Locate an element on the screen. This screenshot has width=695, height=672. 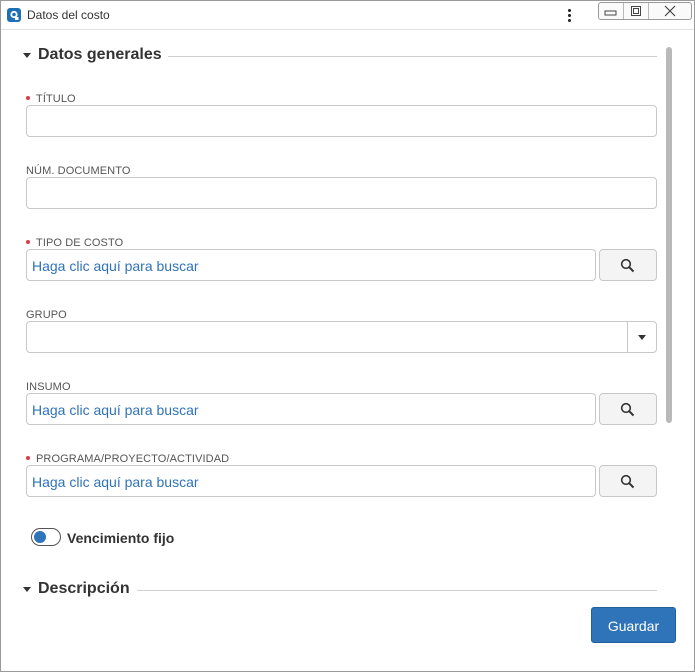
insumo-search-button is located at coordinates (628, 409).